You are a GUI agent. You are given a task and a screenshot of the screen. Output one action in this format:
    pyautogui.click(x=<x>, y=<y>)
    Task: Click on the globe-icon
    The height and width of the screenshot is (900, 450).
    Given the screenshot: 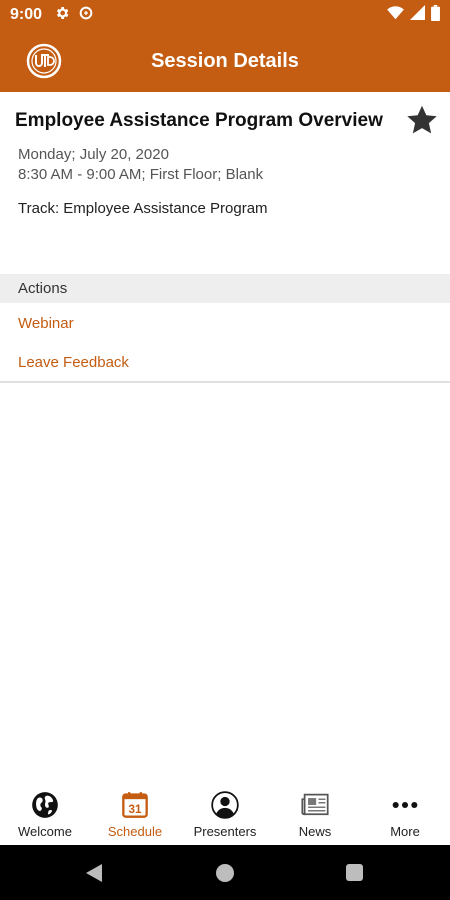 What is the action you would take?
    pyautogui.click(x=45, y=805)
    